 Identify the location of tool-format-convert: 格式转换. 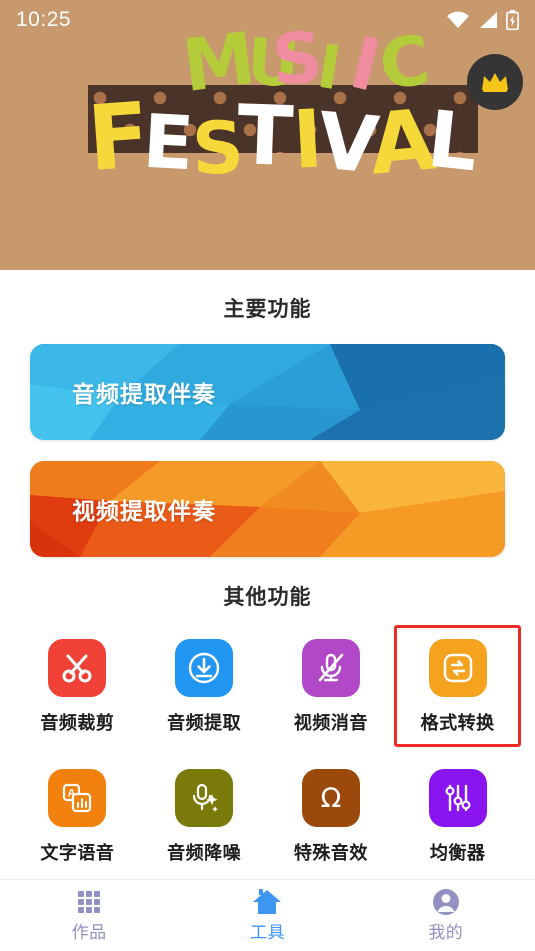
(457, 686).